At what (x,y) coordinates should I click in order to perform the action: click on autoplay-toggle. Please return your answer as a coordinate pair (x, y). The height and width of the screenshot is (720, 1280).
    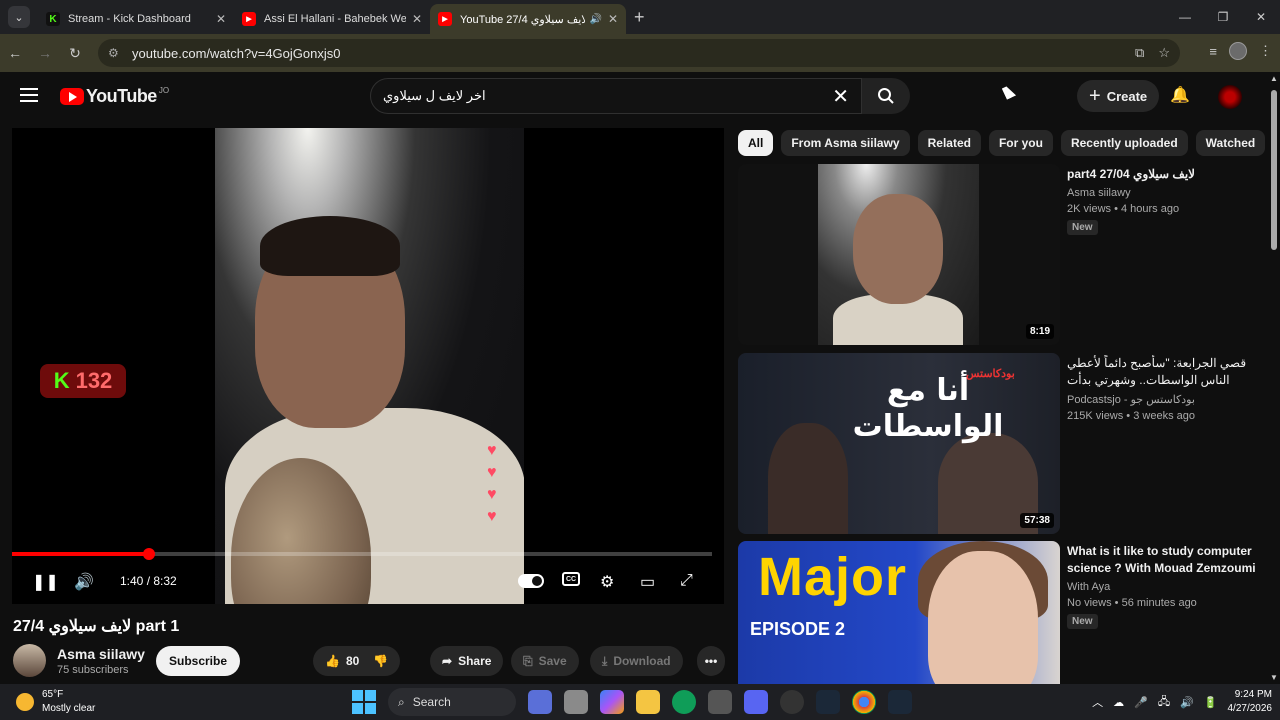
    Looking at the image, I should click on (531, 581).